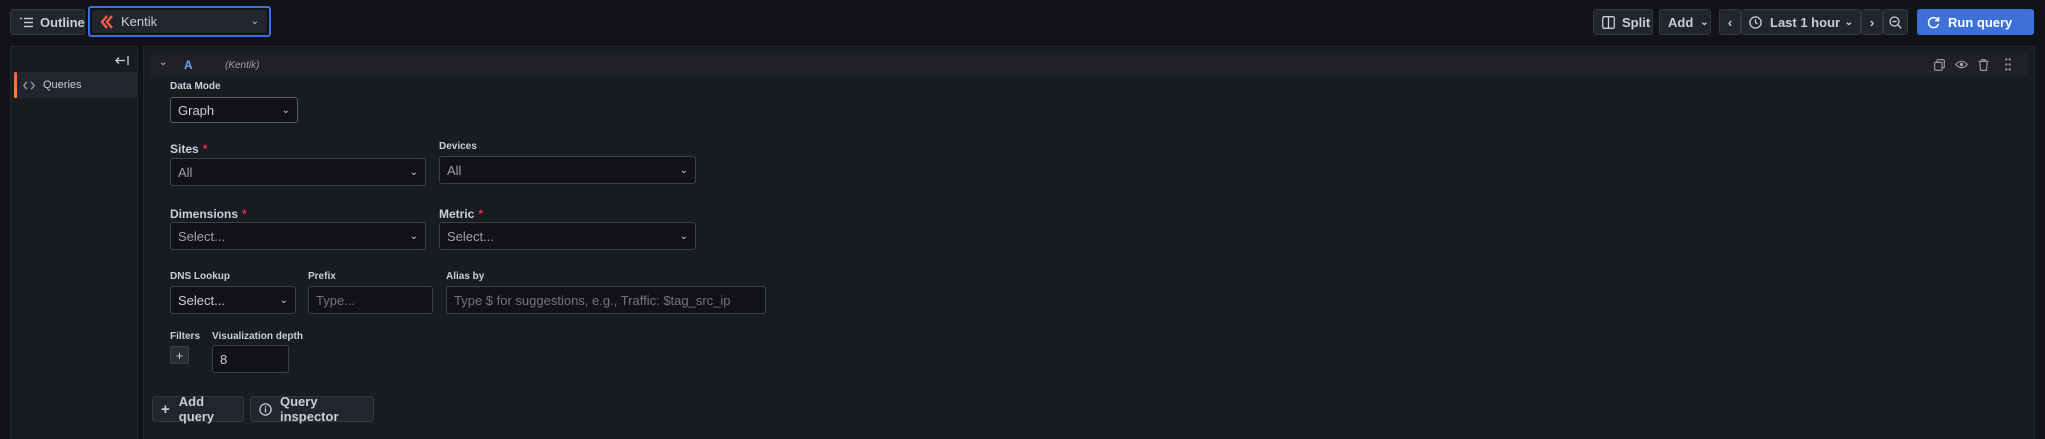 This screenshot has width=2045, height=439. Describe the element at coordinates (1933, 22) in the screenshot. I see `refresh-icon` at that location.